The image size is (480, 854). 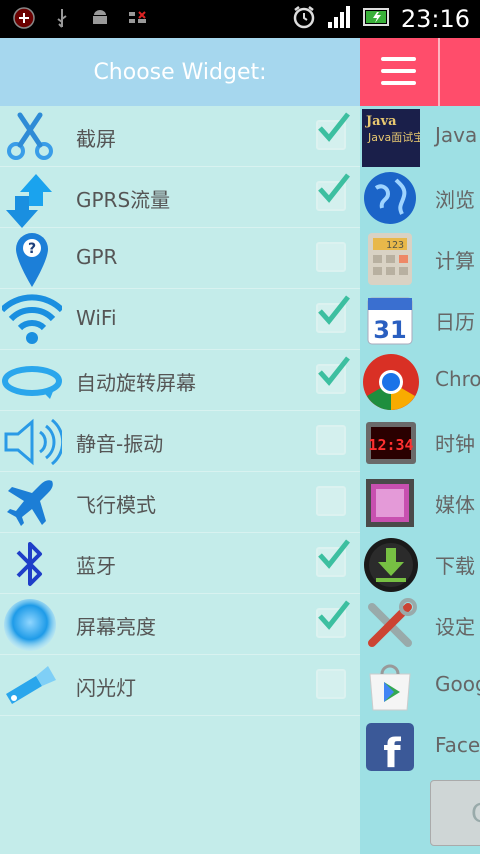 I want to click on widget-label: 闪光灯, so click(x=106, y=688).